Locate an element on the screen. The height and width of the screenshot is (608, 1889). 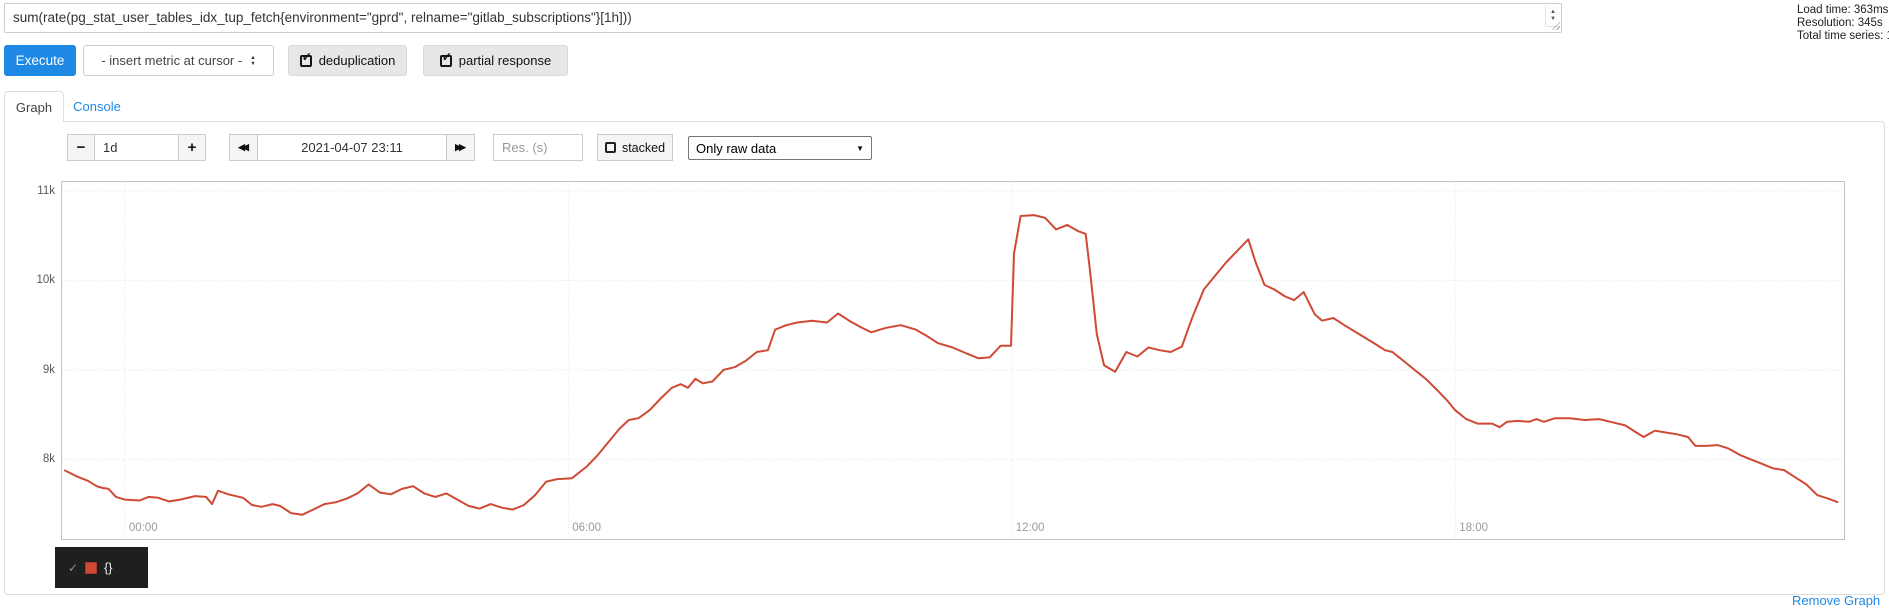
insert-metric-dropdown: - insert metric at cursor - ▲ ▼ is located at coordinates (178, 60).